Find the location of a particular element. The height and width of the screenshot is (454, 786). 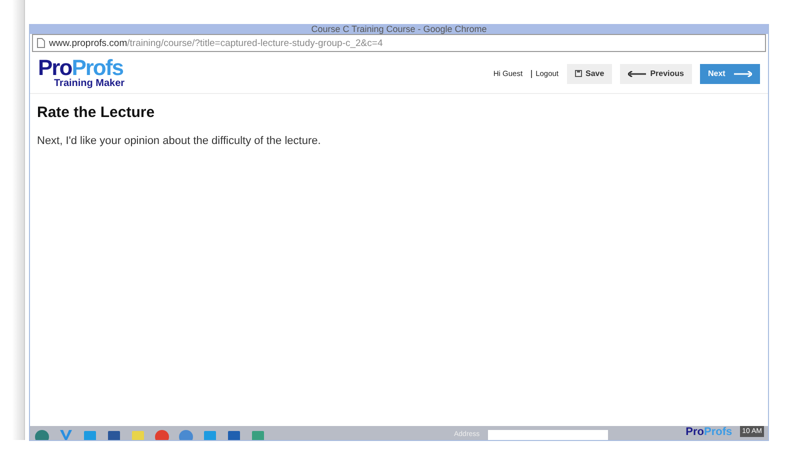

page-icon is located at coordinates (41, 43).